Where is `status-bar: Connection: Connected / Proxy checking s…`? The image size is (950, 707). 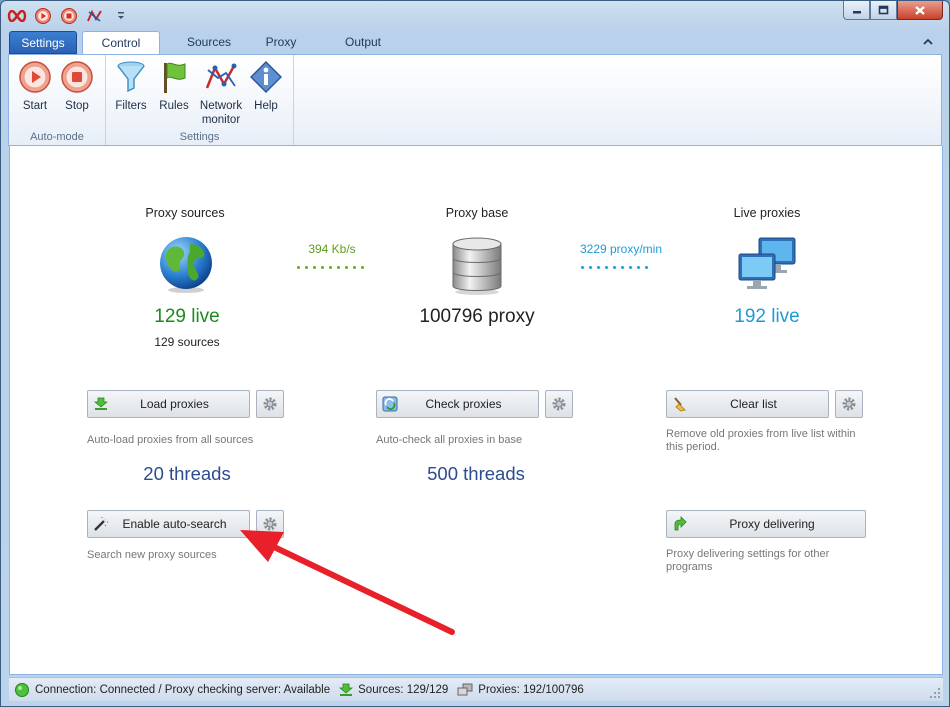 status-bar: Connection: Connected / Proxy checking s… is located at coordinates (476, 689).